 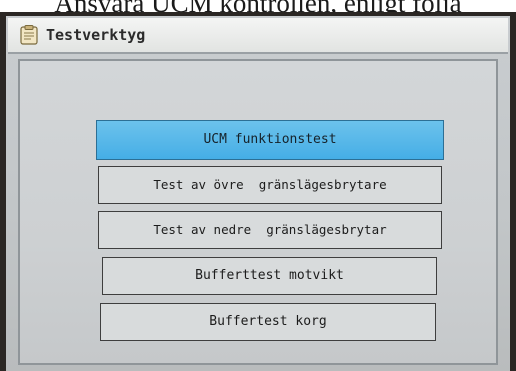 What do you see at coordinates (29, 35) in the screenshot?
I see `clipboard-icon` at bounding box center [29, 35].